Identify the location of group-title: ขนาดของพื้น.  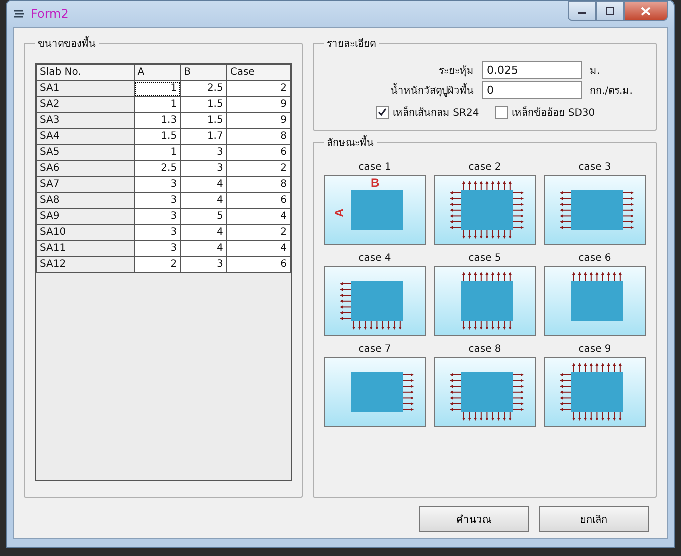
(67, 43).